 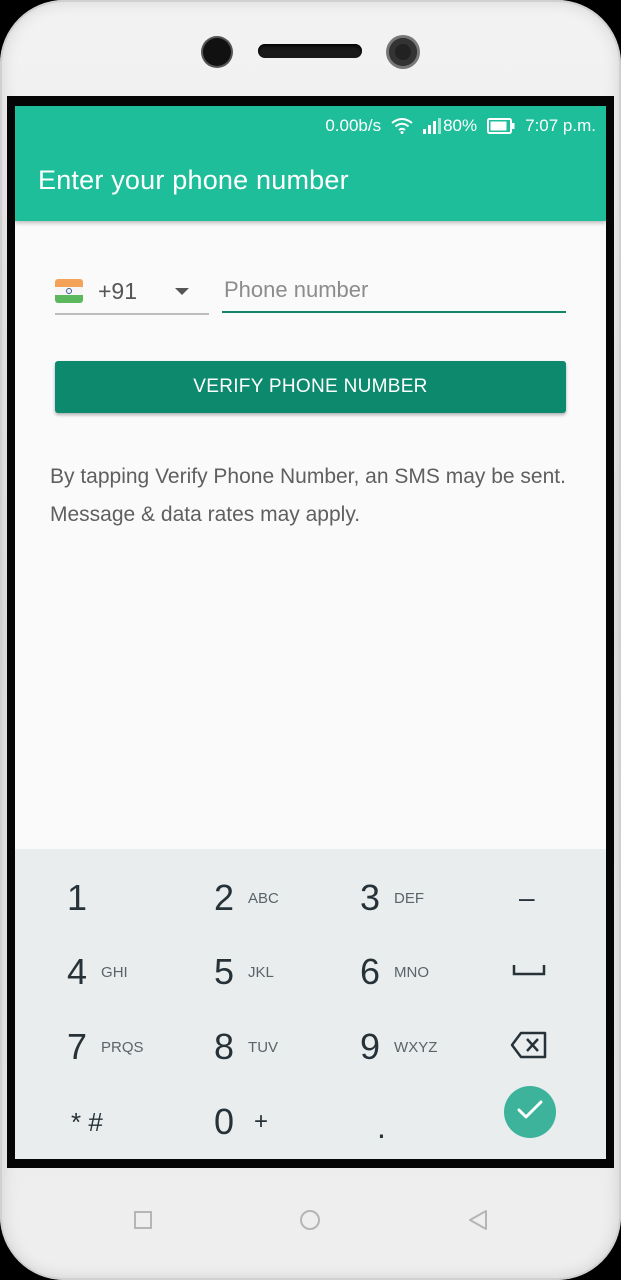 What do you see at coordinates (224, 1121) in the screenshot?
I see `key-label: 0` at bounding box center [224, 1121].